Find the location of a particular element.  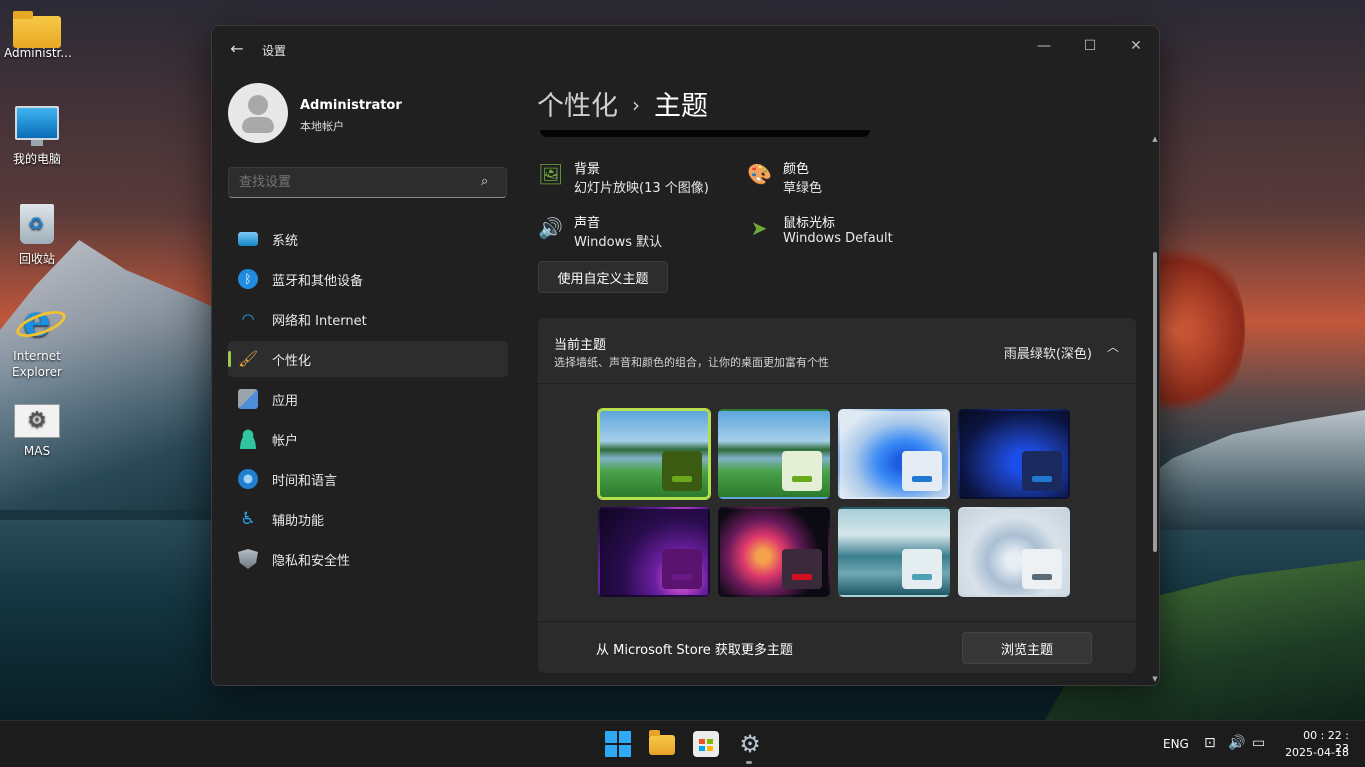

sidebar-item-system: 系统 is located at coordinates (368, 239).